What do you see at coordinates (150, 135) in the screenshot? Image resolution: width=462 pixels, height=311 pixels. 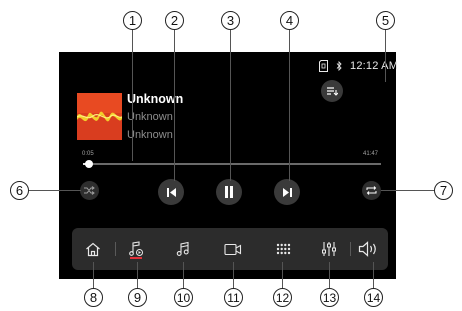 I see `track-album: Unknown` at bounding box center [150, 135].